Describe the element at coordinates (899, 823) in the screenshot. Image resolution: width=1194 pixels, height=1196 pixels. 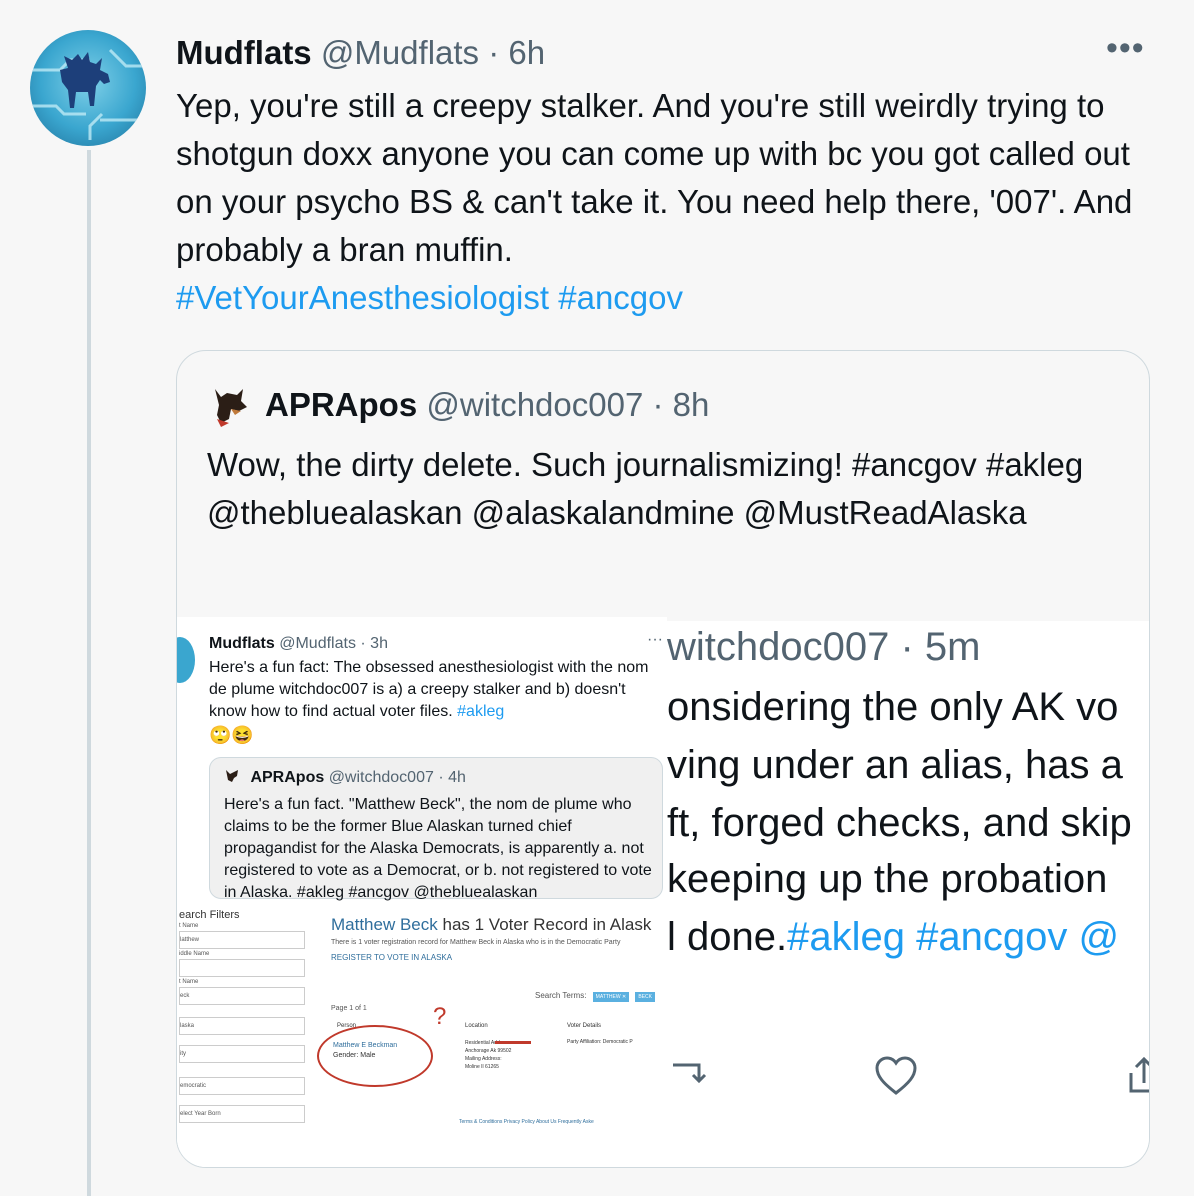
I see `zoomed-line: ft, forged checks, and skip` at that location.